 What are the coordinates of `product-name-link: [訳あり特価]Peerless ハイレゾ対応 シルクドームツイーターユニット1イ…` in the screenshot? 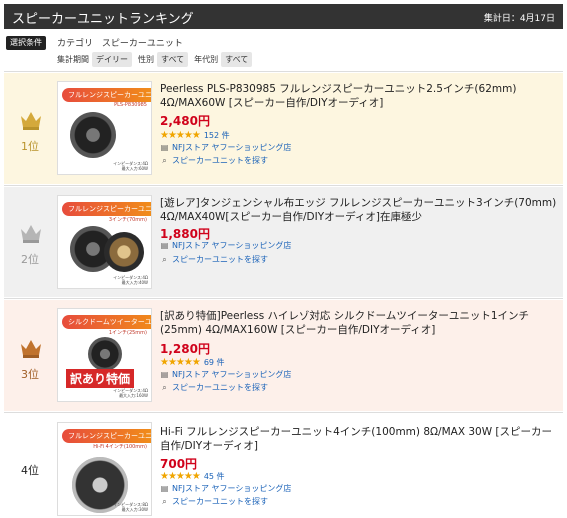 It's located at (359, 323).